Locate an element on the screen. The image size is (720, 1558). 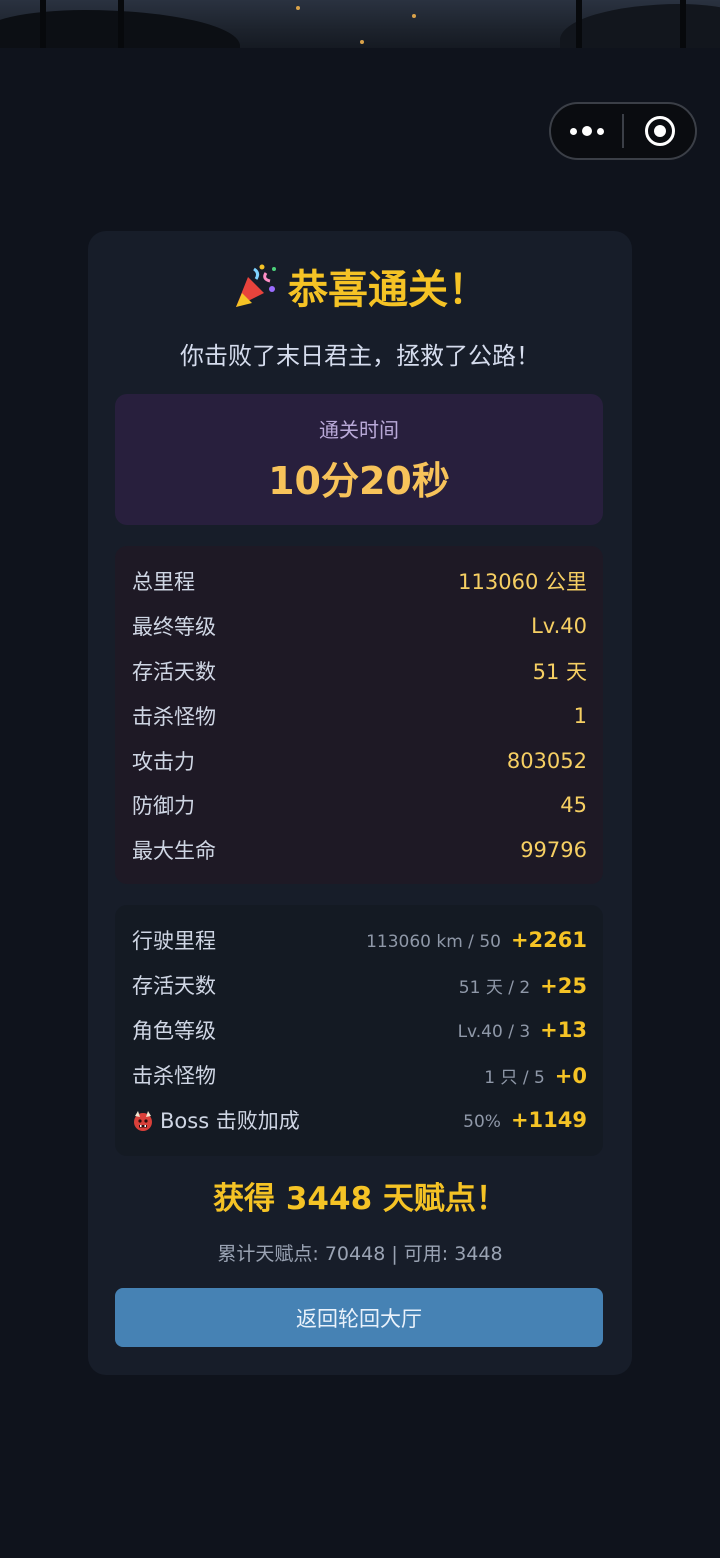
stat-label: 总里程 is located at coordinates (163, 582).